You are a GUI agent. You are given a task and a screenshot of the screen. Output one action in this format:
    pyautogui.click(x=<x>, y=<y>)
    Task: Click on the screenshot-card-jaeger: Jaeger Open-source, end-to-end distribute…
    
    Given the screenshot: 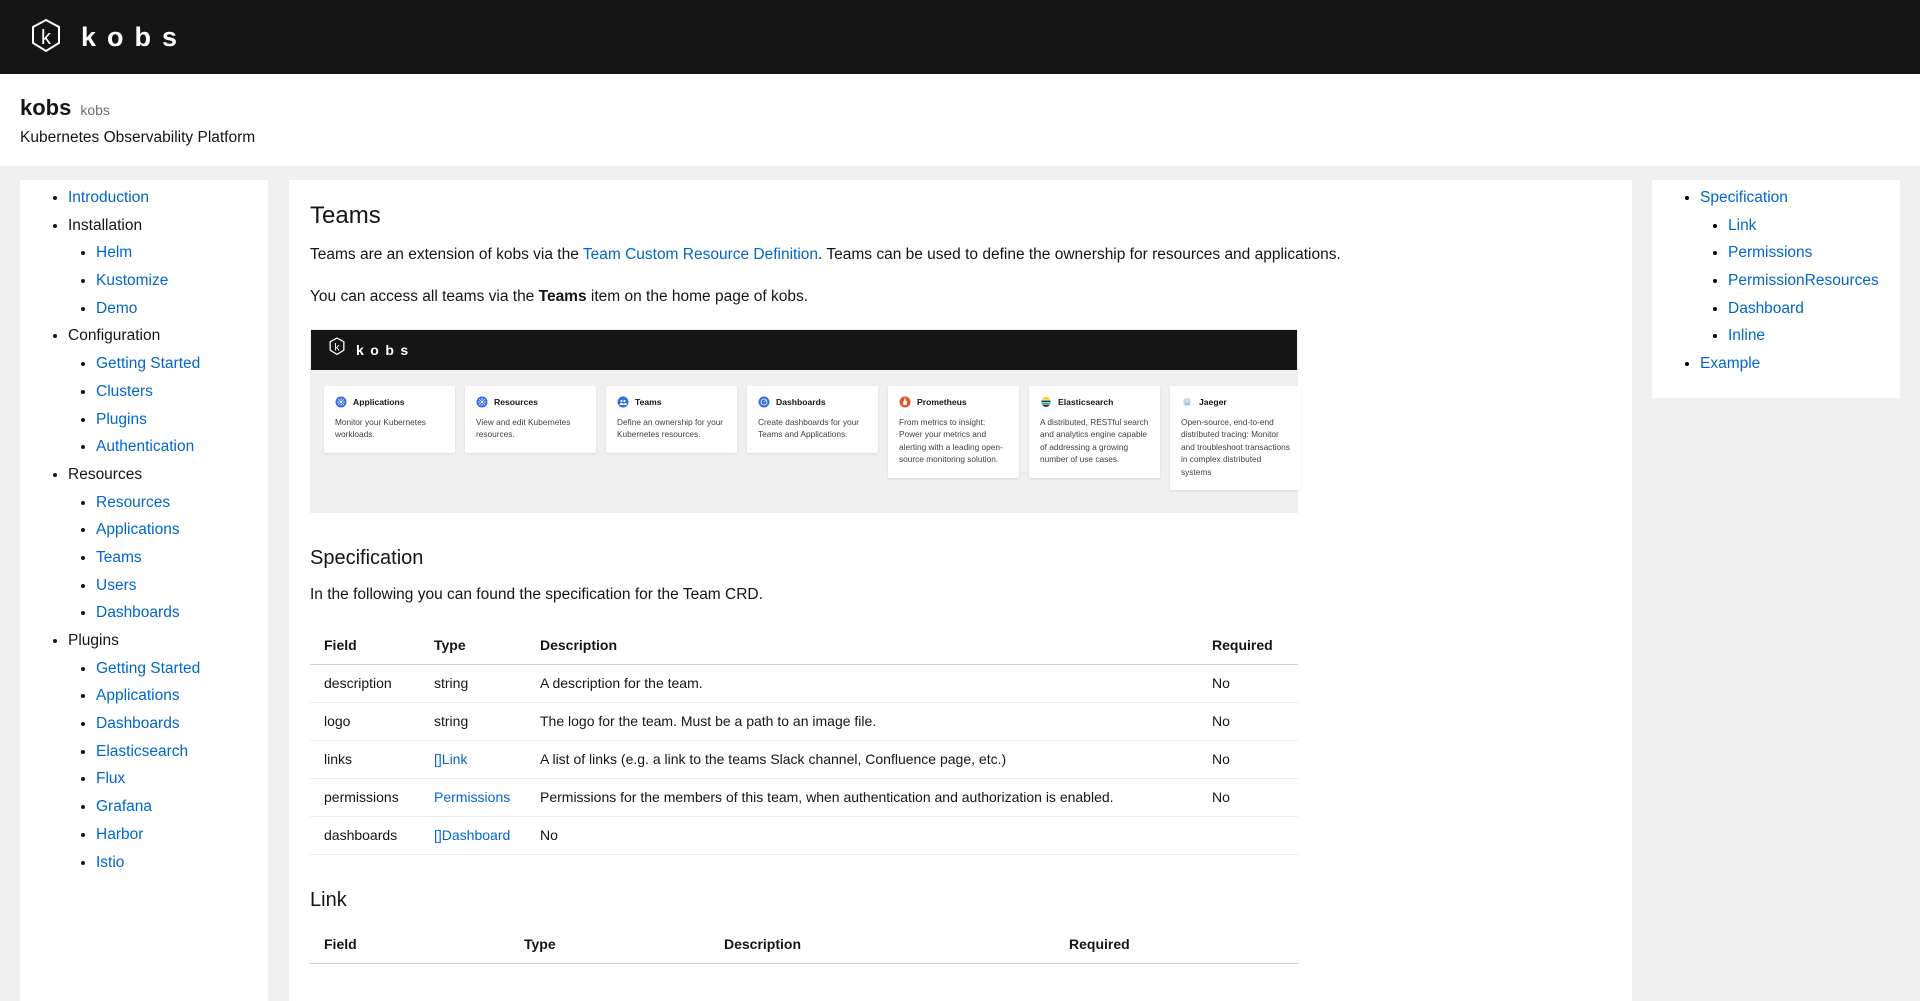 What is the action you would take?
    pyautogui.click(x=1235, y=438)
    